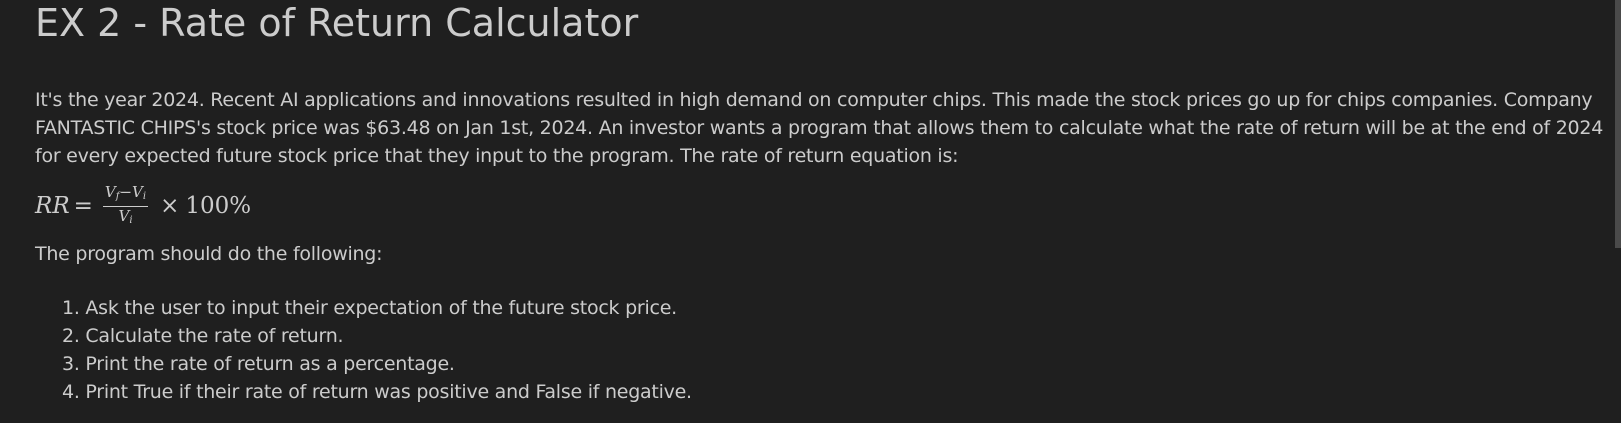  Describe the element at coordinates (218, 206) in the screenshot. I see `equation-factor: 100%` at that location.